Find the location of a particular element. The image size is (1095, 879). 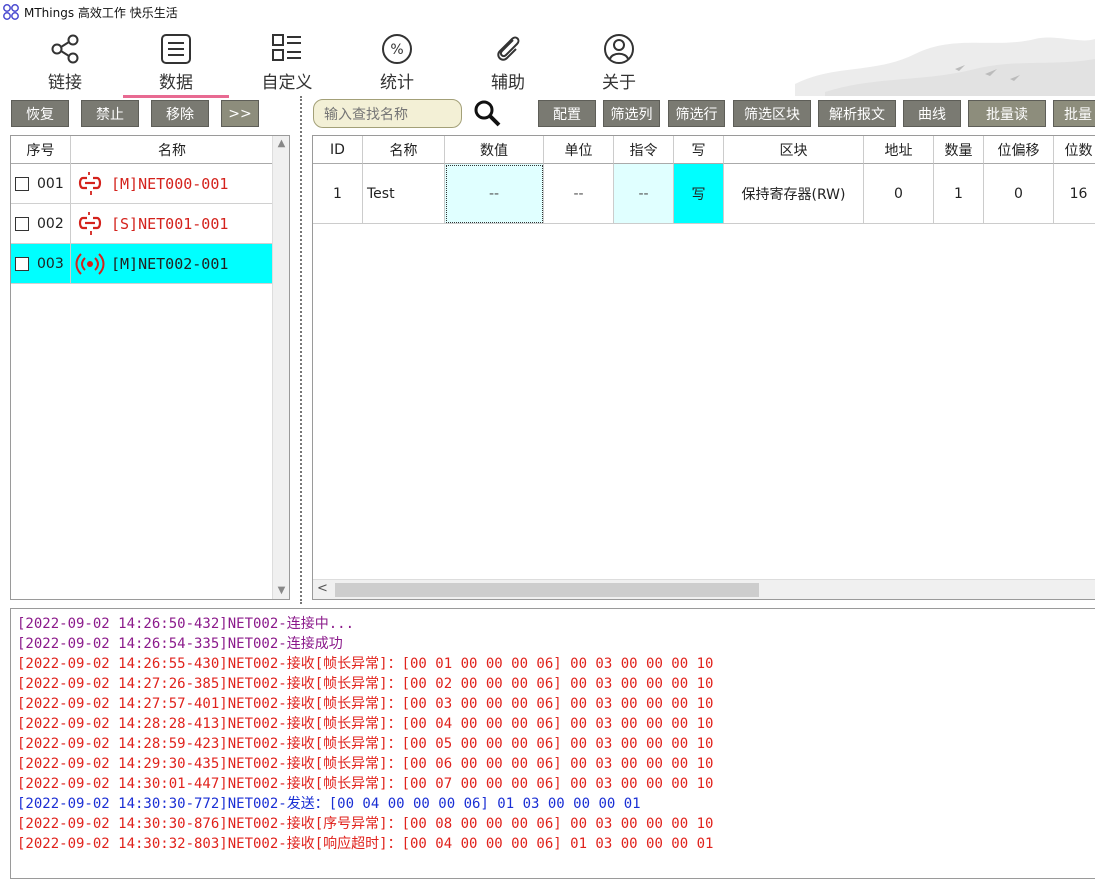

scrollbar-thumb is located at coordinates (547, 590).